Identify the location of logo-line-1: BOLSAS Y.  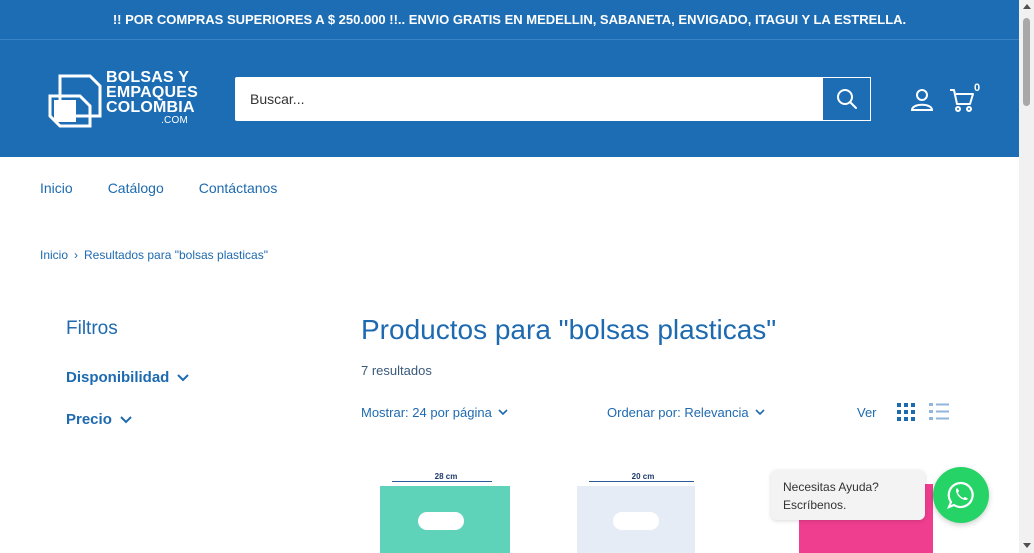
(148, 77).